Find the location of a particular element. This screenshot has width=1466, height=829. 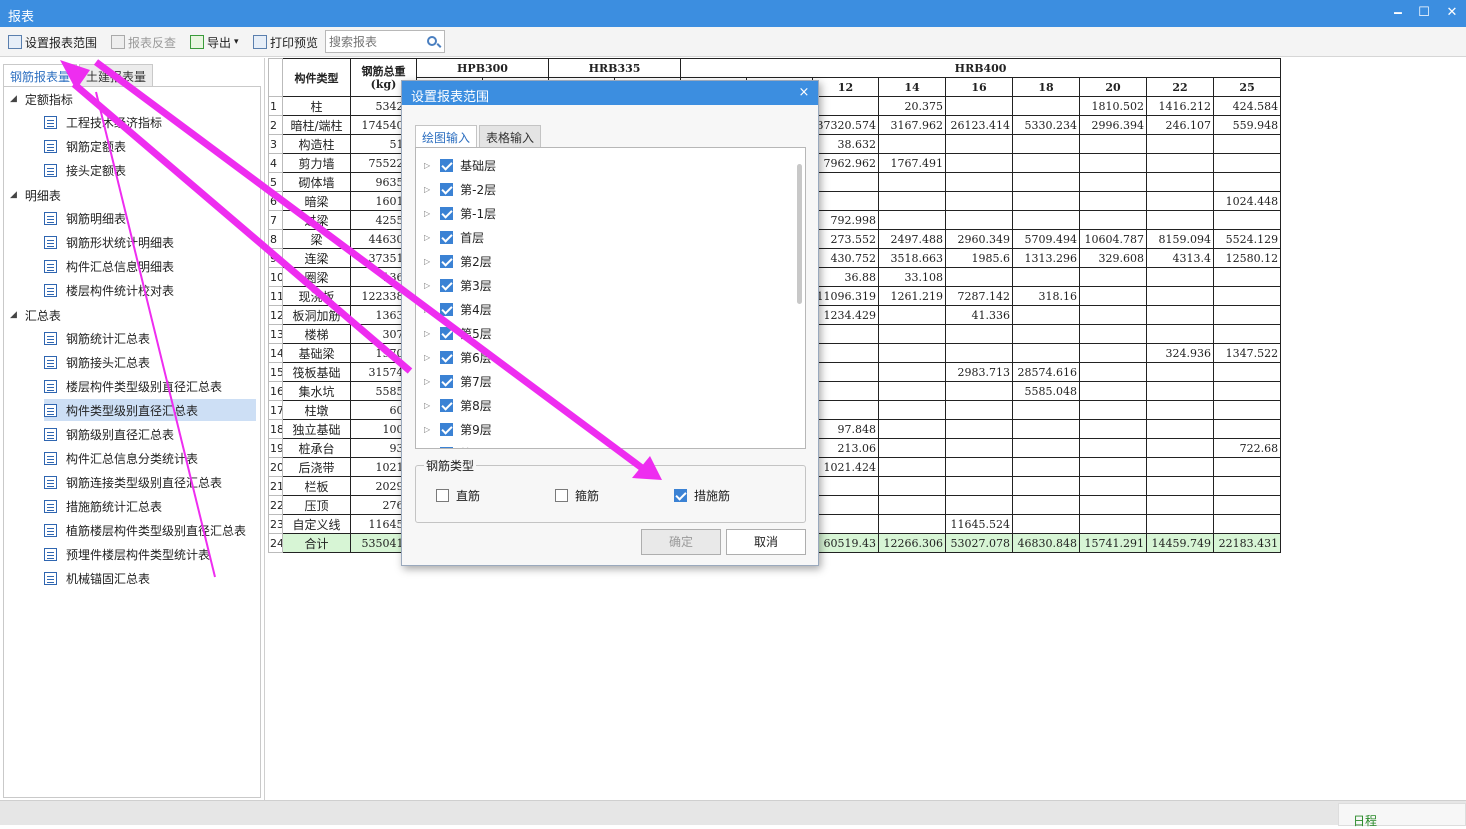

data-cell: 7962.962 is located at coordinates (846, 163).